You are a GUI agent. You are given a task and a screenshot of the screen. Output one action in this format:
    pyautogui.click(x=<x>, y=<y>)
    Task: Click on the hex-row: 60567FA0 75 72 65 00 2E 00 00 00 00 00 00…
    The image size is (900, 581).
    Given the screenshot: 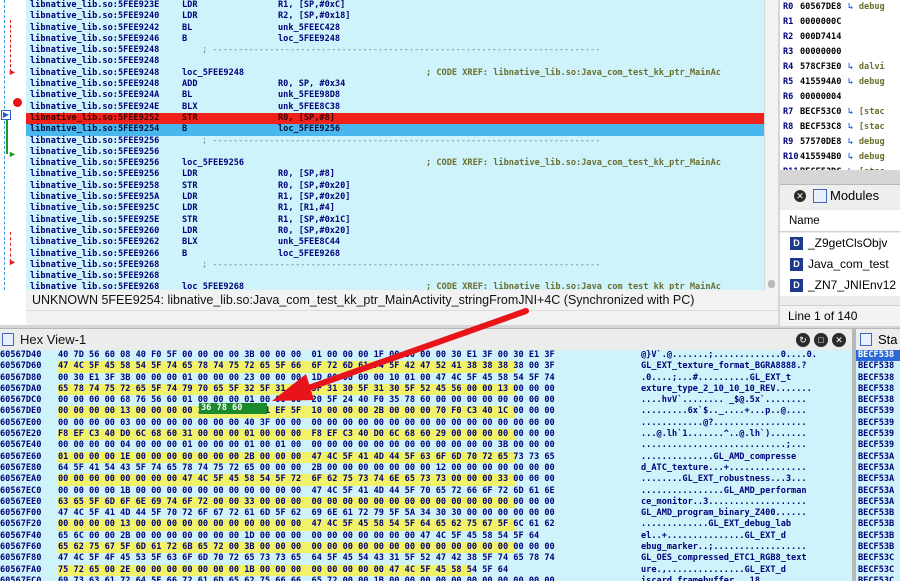 What is the action you would take?
    pyautogui.click(x=426, y=570)
    